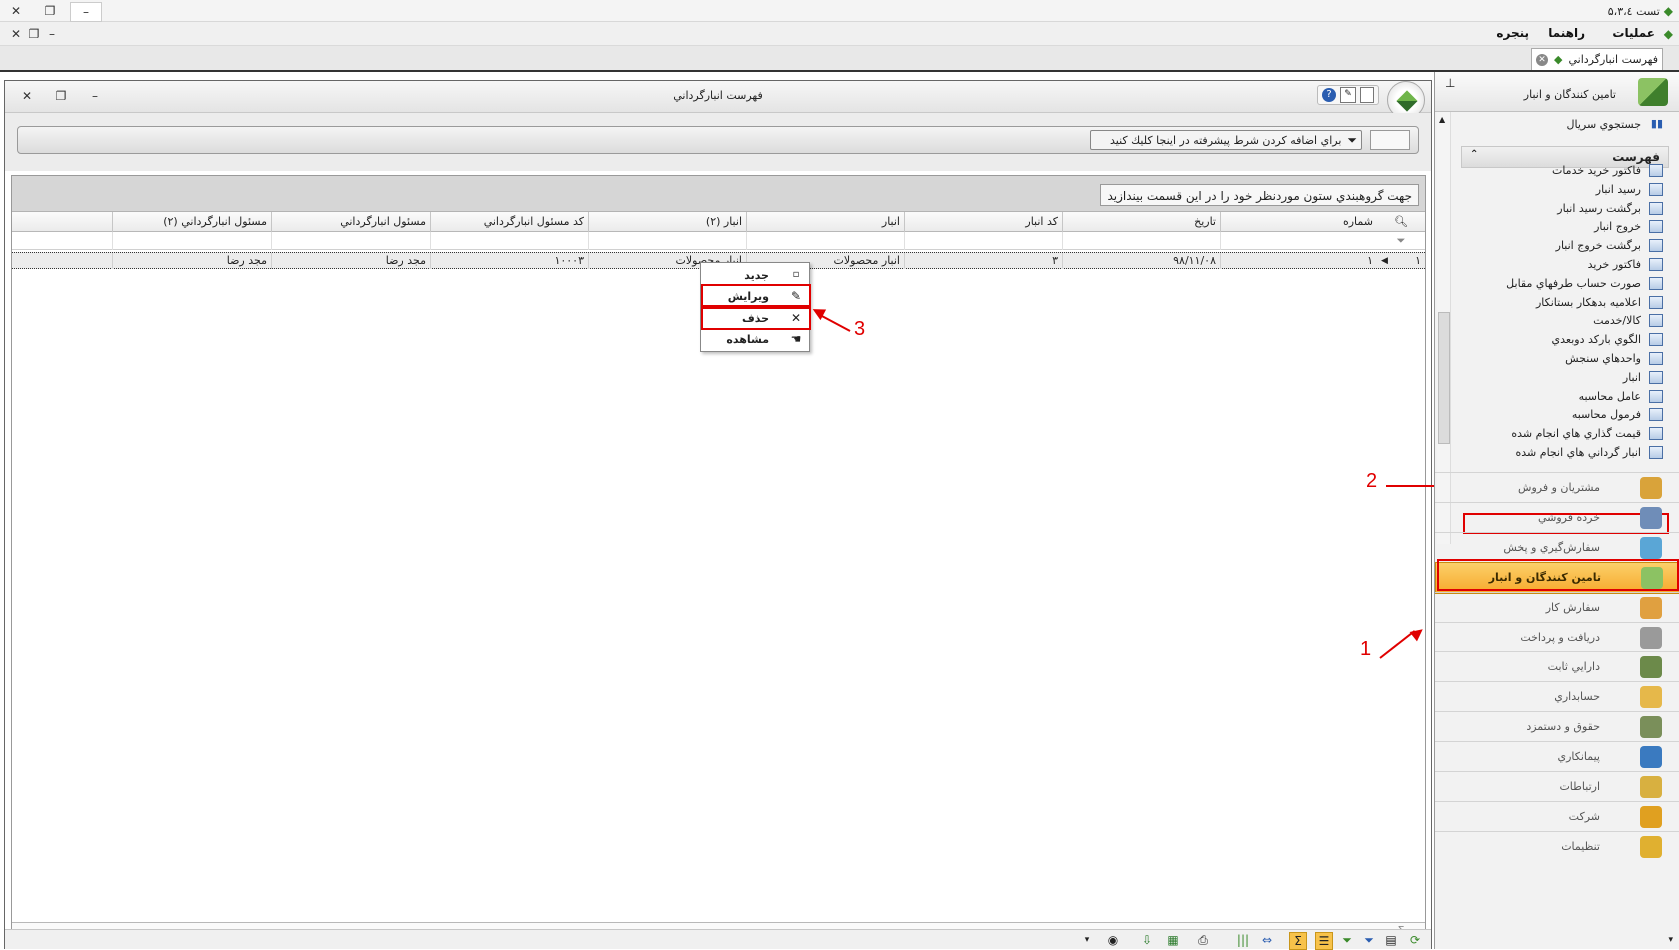  What do you see at coordinates (16, 11) in the screenshot?
I see `app-close-button: ✕` at bounding box center [16, 11].